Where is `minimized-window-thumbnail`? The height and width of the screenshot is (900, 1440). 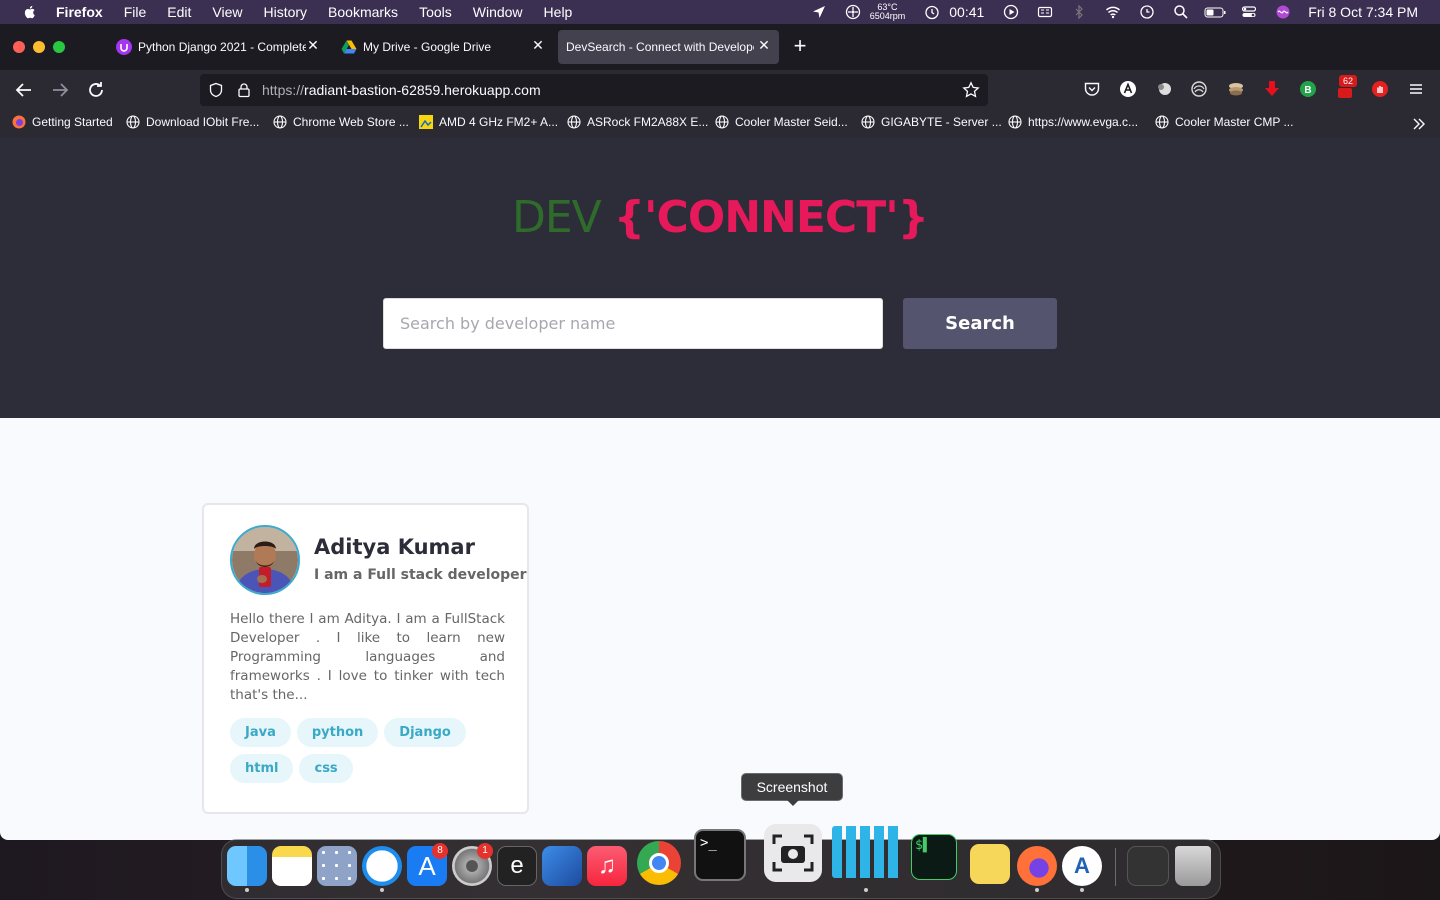 minimized-window-thumbnail is located at coordinates (1148, 866).